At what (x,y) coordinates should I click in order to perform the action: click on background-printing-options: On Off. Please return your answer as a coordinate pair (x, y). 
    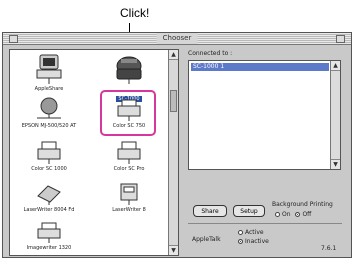
    Looking at the image, I should click on (293, 214).